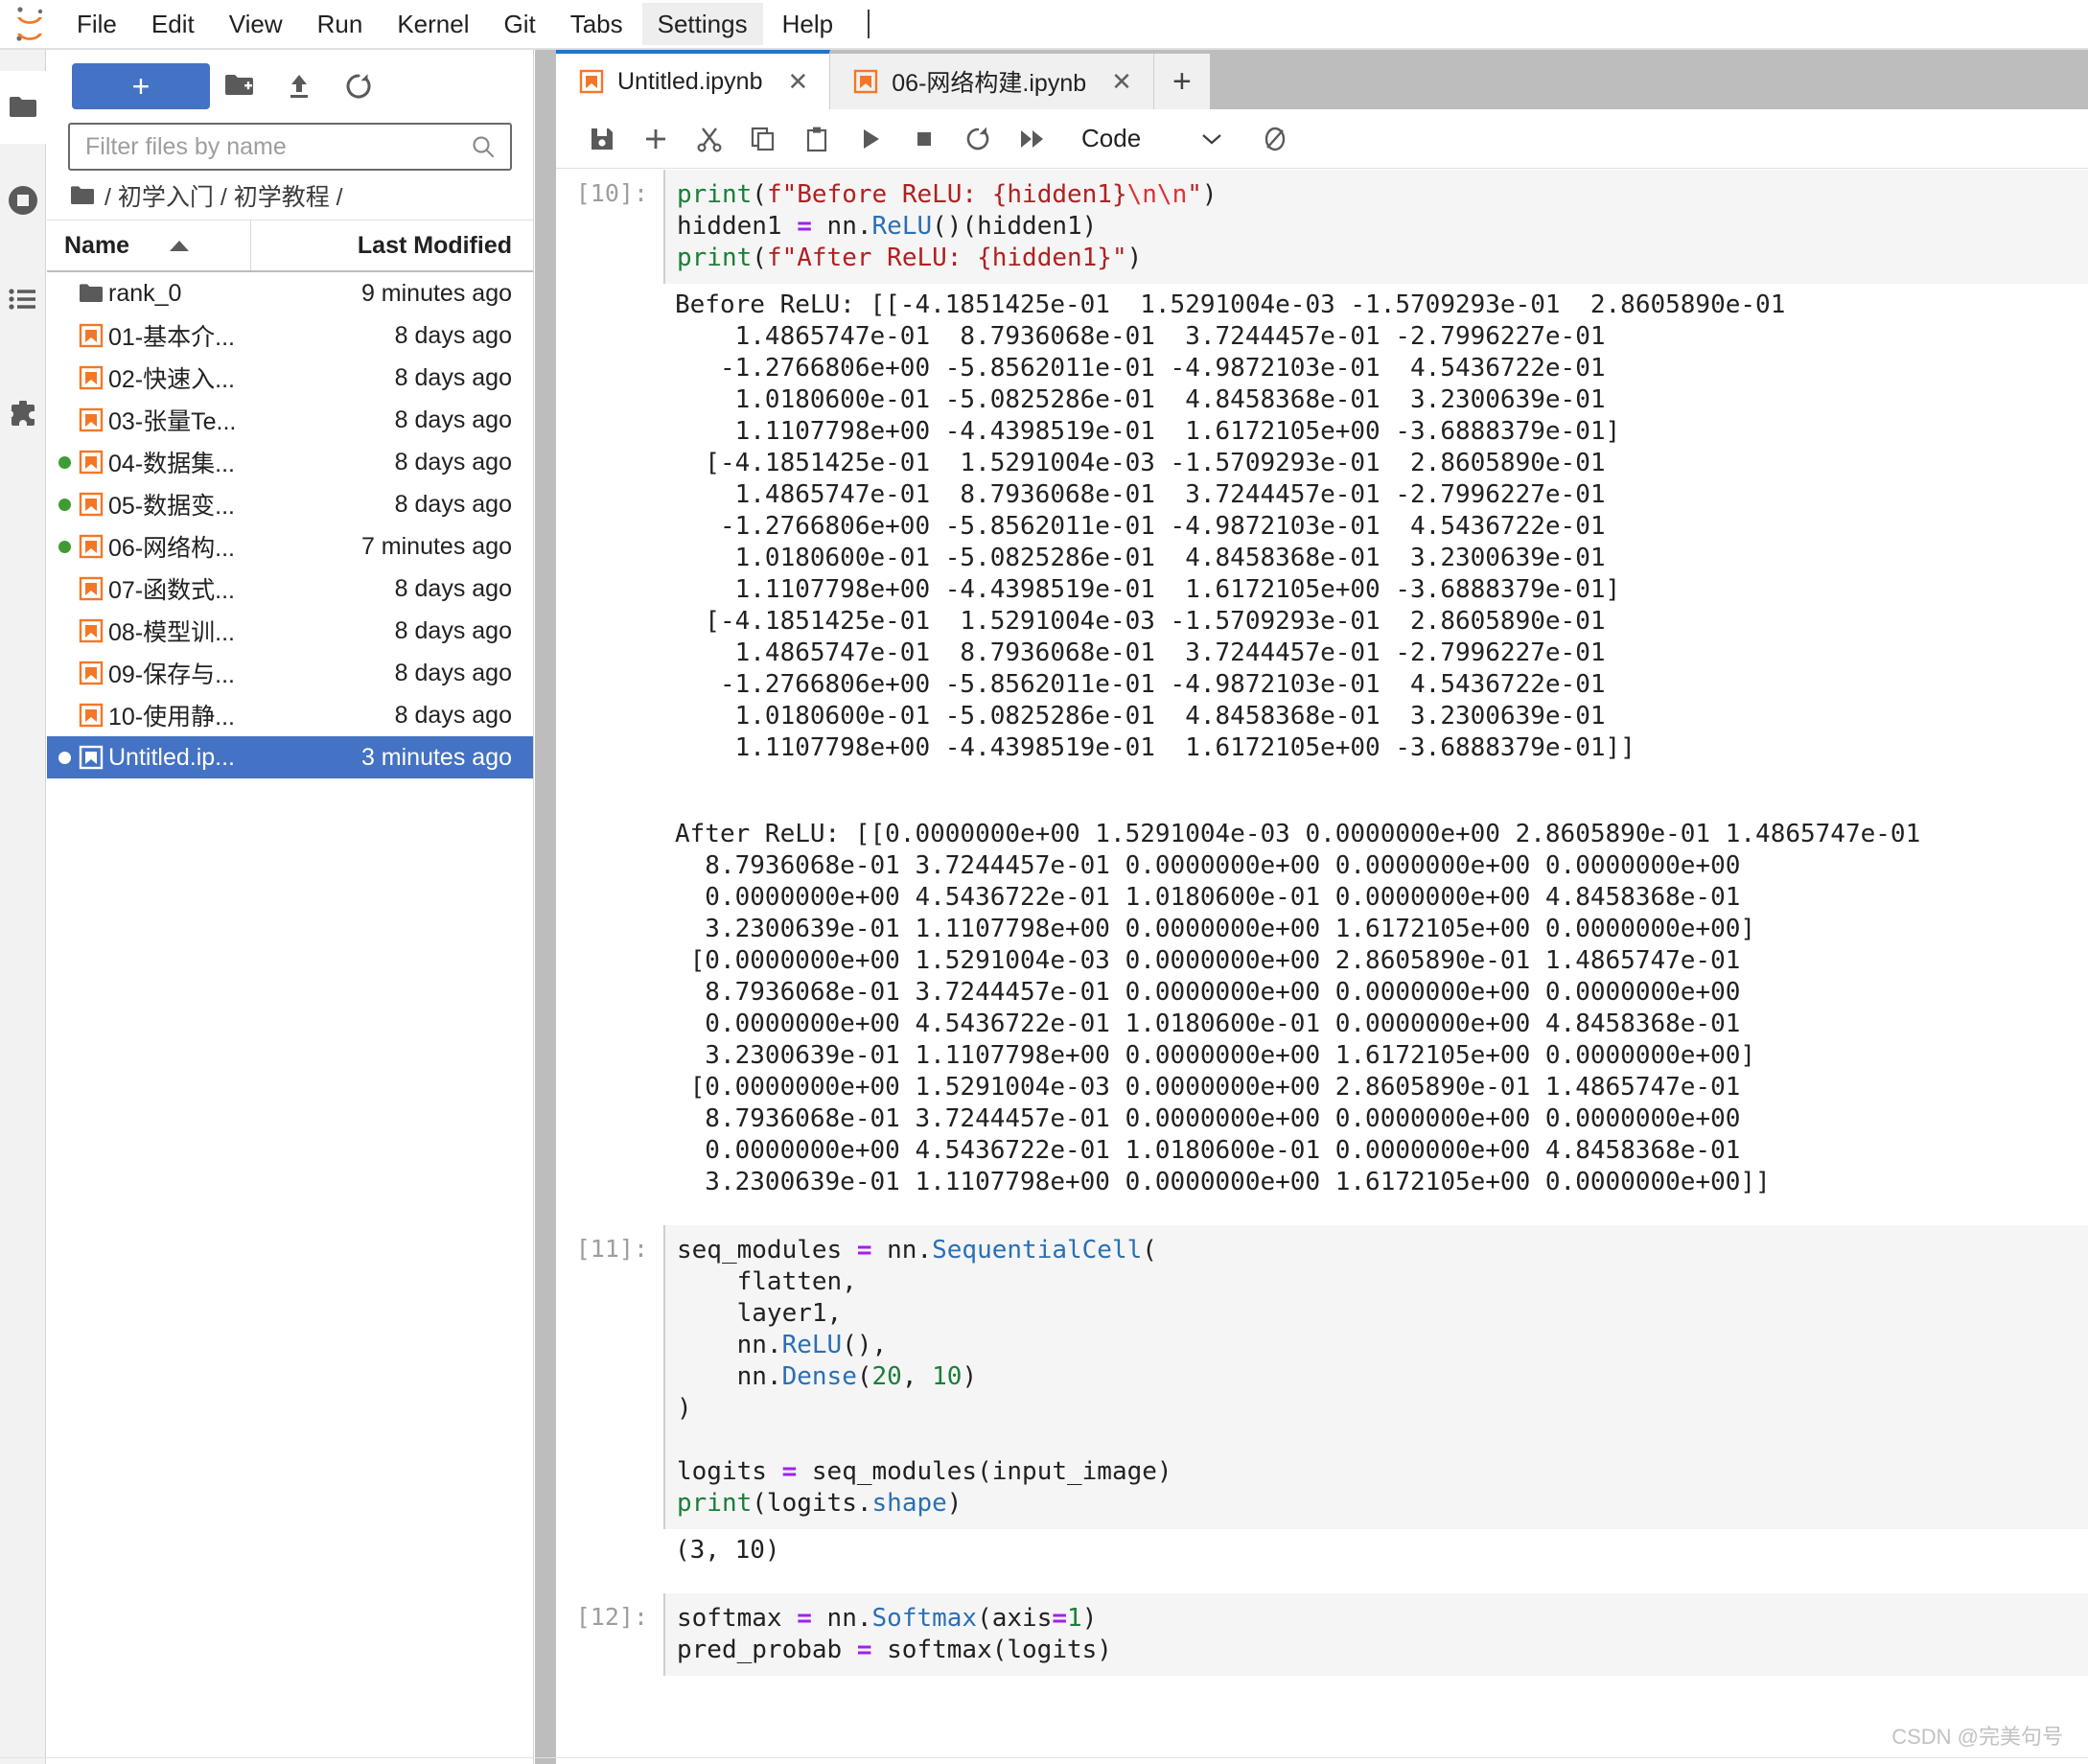  I want to click on menu-file: File, so click(97, 24).